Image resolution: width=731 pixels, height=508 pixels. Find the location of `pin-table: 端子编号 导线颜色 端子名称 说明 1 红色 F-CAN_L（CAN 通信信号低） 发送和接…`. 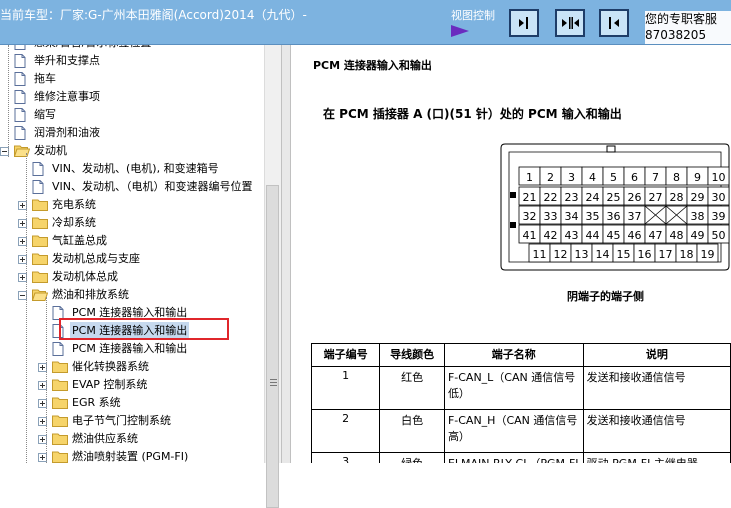

pin-table: 端子编号 导线颜色 端子名称 说明 1 红色 F-CAN_L（CAN 通信信号低） 发送和接… is located at coordinates (520, 403).